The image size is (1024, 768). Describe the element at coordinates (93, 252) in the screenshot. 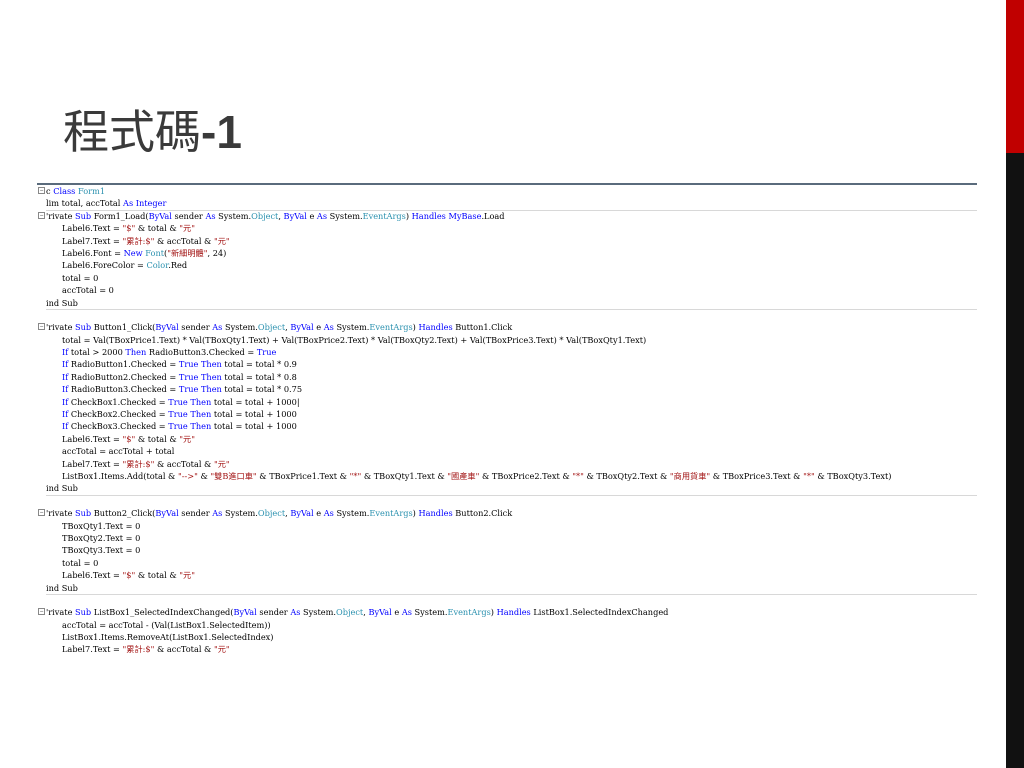

I see `code-token: Label6.Font =` at that location.